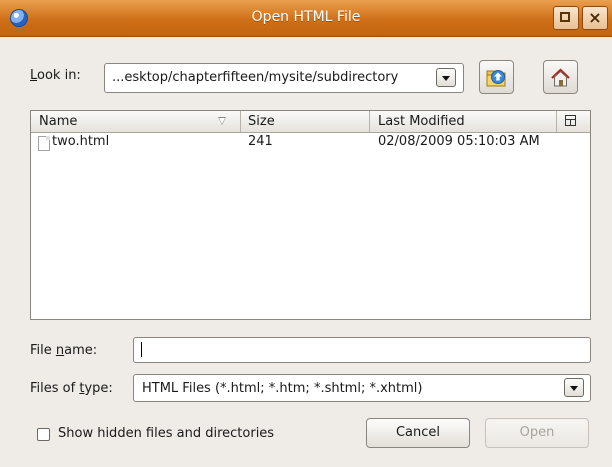  I want to click on show-hidden-label: Show hidden files and directories, so click(166, 433).